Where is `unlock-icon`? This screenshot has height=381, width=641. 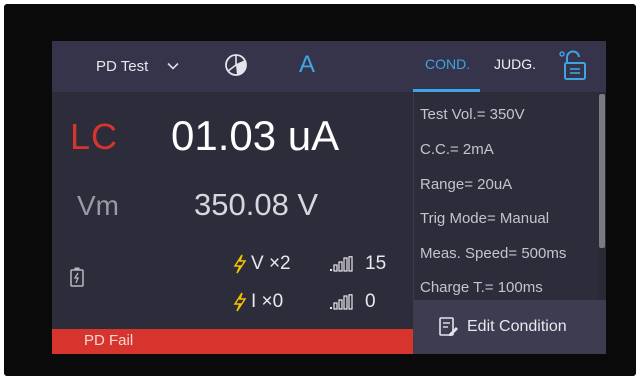
unlock-icon is located at coordinates (574, 65).